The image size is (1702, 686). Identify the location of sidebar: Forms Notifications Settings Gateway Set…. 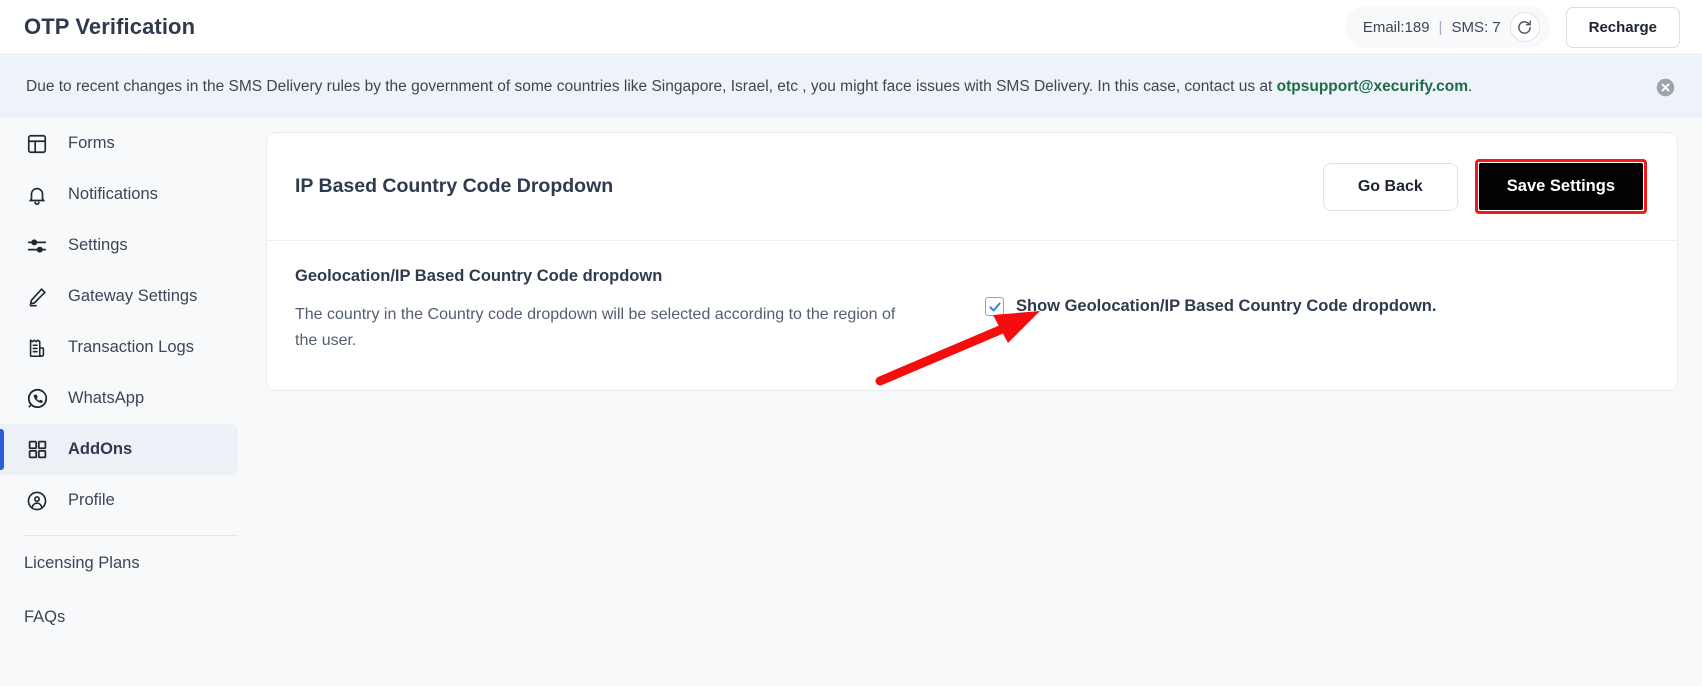
(129, 402).